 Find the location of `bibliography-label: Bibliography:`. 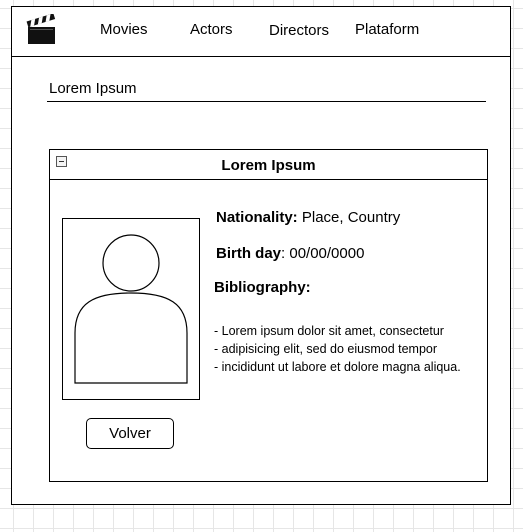

bibliography-label: Bibliography: is located at coordinates (262, 287).